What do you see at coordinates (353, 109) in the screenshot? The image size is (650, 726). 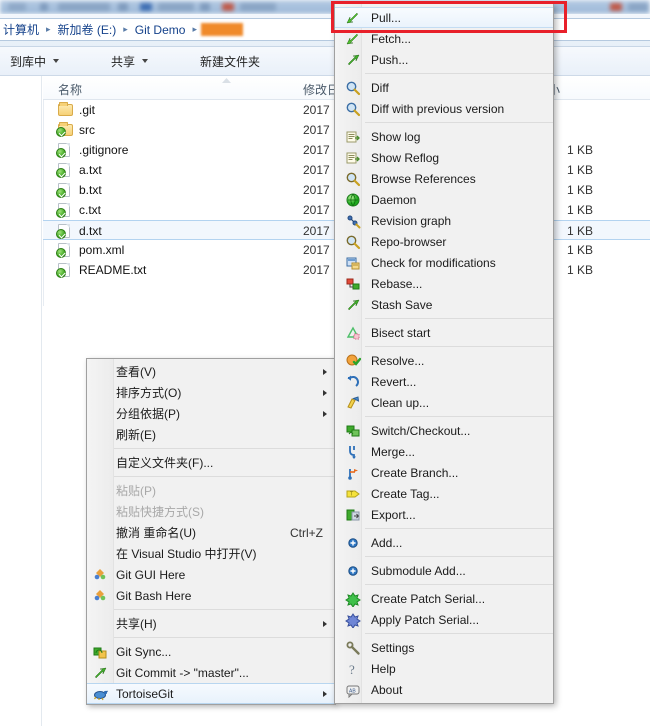 I see `diff-prev-icon` at bounding box center [353, 109].